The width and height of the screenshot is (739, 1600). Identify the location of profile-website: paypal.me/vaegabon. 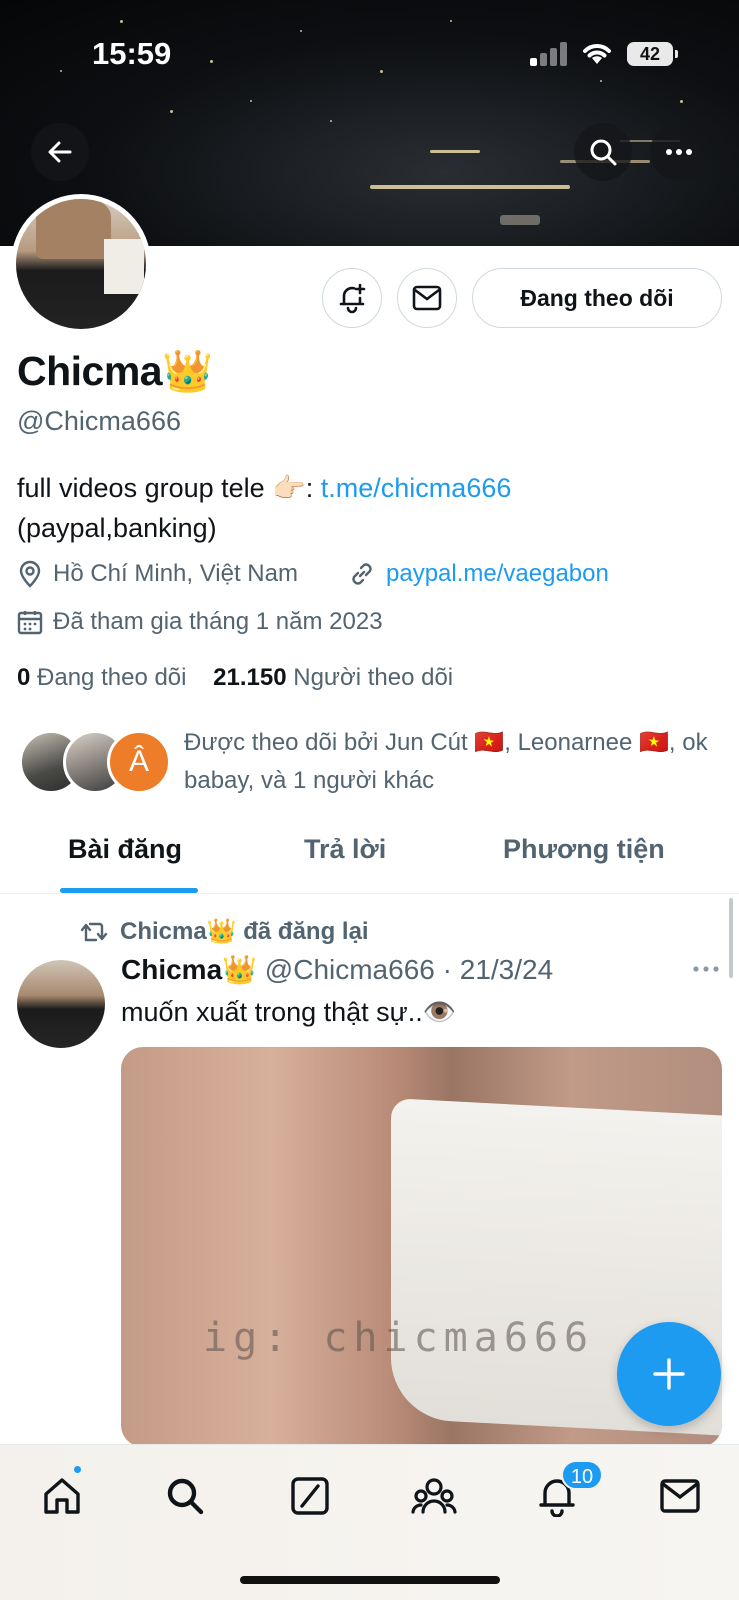
(478, 574).